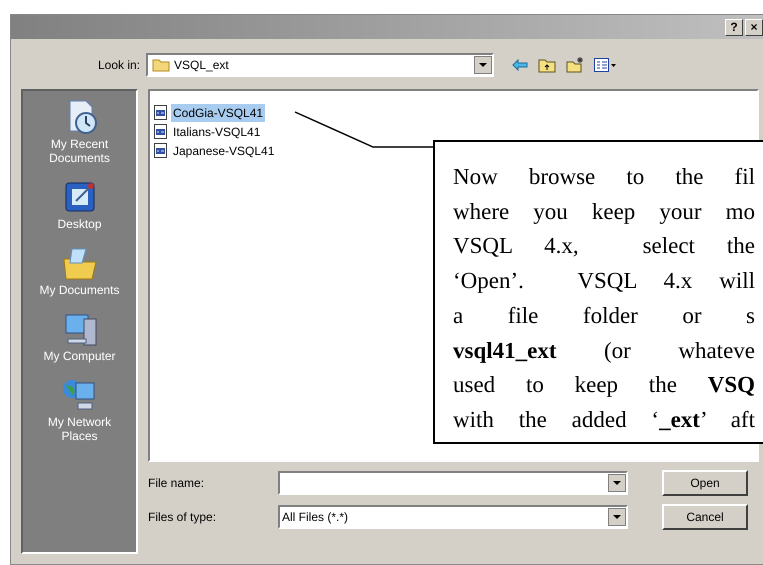 This screenshot has width=763, height=565. I want to click on file-name-field, so click(453, 483).